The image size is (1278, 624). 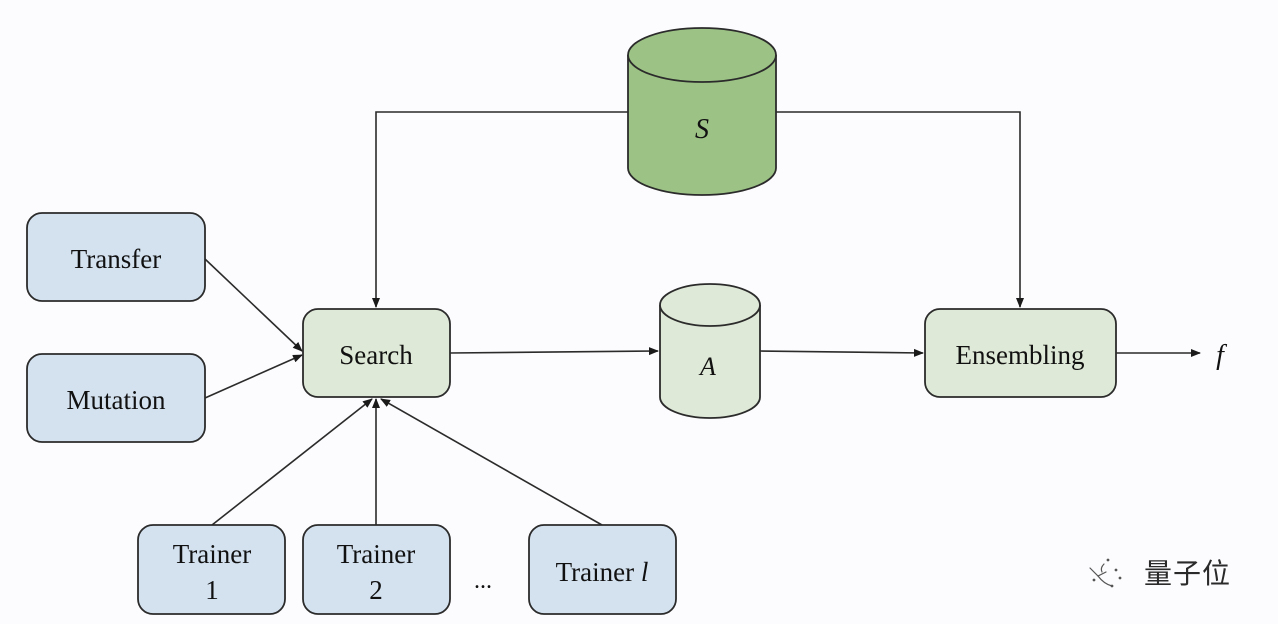 I want to click on ensembling-label: Ensembling, so click(x=1020, y=355).